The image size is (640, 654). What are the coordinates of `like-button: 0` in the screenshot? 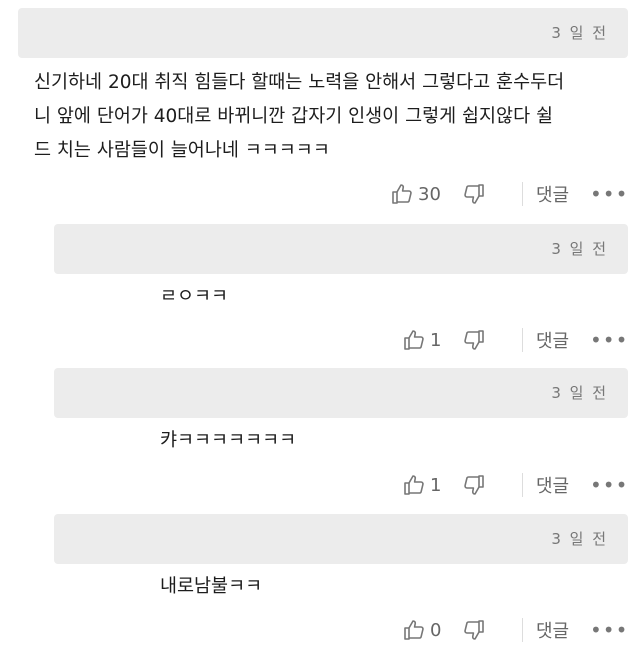 It's located at (421, 630).